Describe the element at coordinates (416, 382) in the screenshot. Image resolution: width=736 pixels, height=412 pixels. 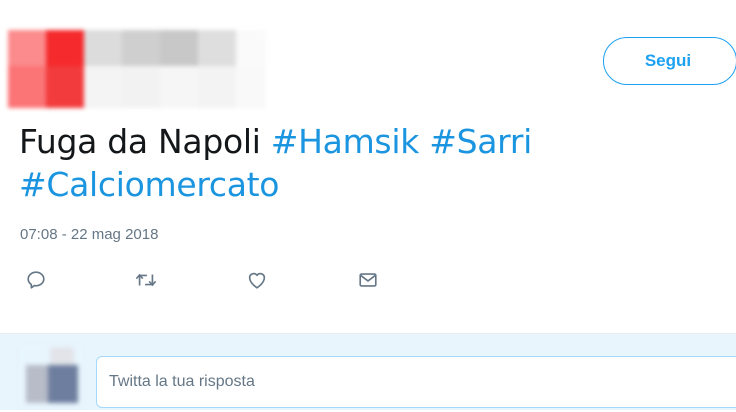
I see `reply-input` at that location.